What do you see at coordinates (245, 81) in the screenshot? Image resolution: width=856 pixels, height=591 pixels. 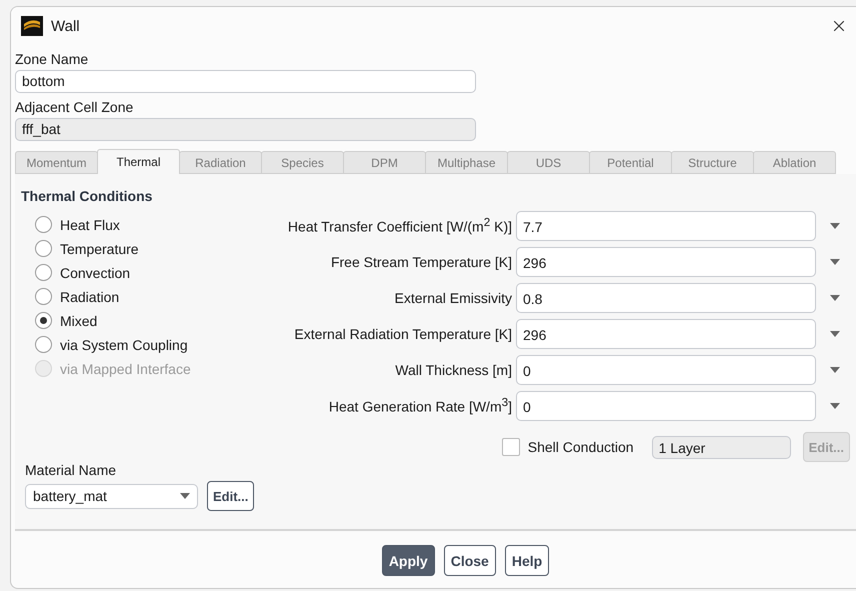 I see `zone-name-field: bottom` at bounding box center [245, 81].